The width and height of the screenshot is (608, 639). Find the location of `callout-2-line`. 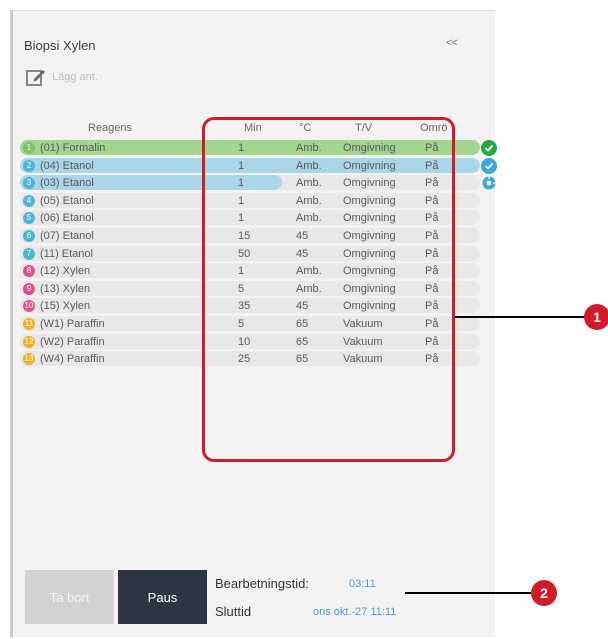

callout-2-line is located at coordinates (468, 593).